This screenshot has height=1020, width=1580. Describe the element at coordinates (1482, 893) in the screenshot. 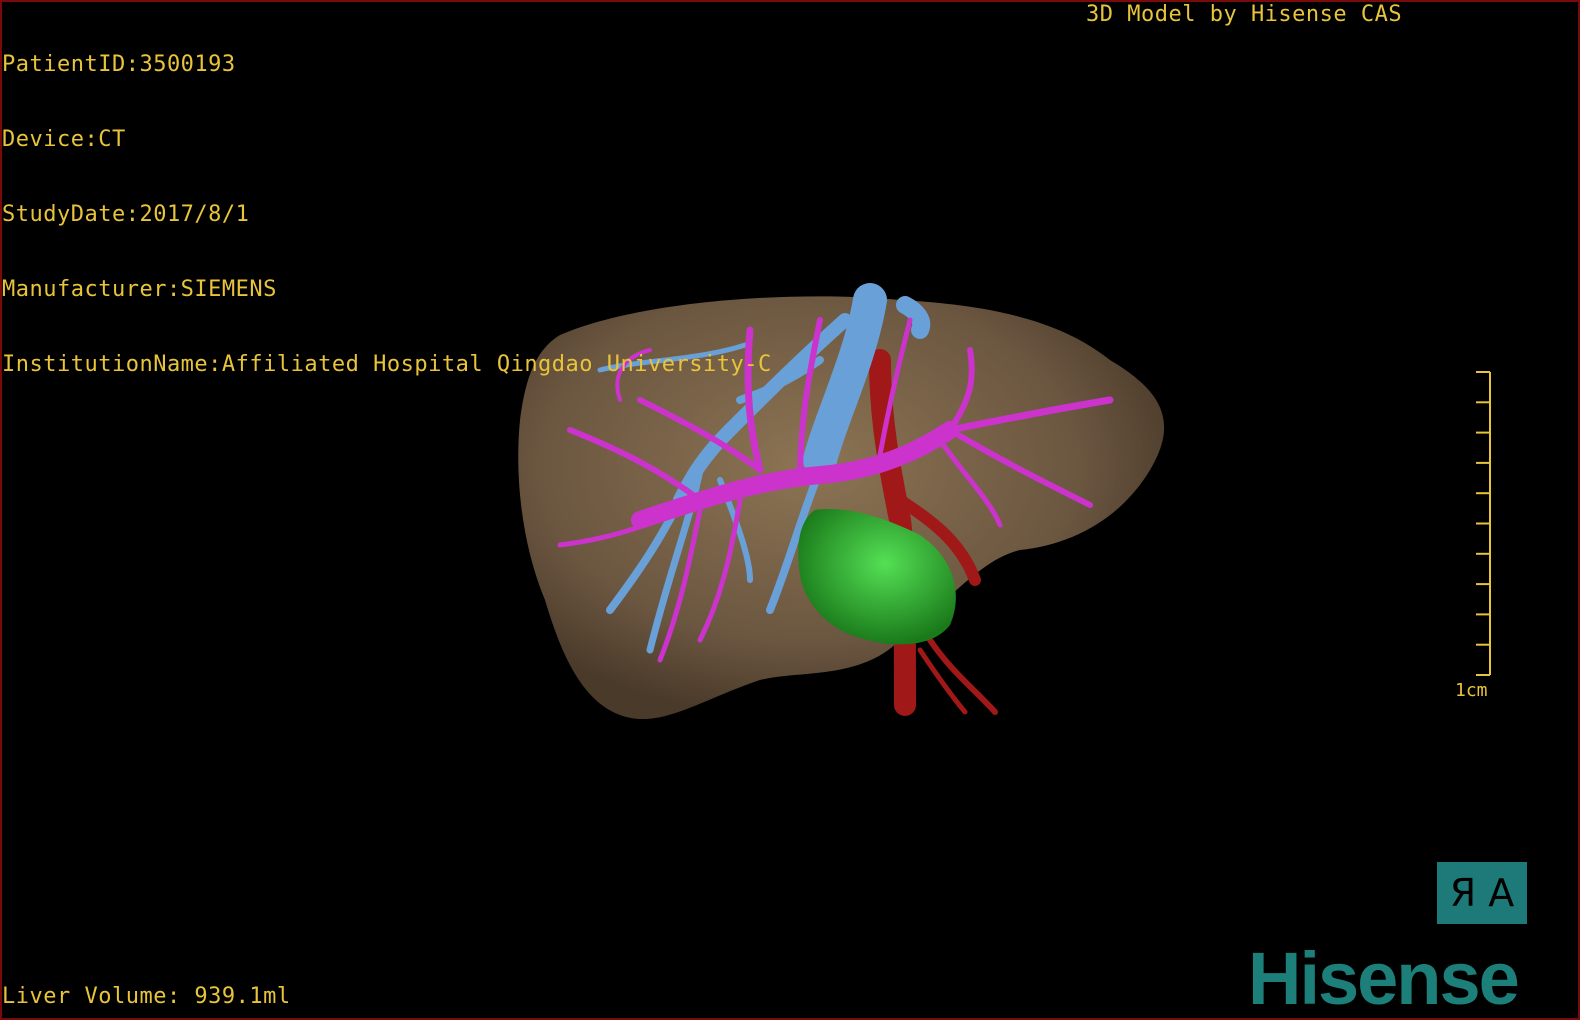

I see `orientation-indicator: Я А` at that location.